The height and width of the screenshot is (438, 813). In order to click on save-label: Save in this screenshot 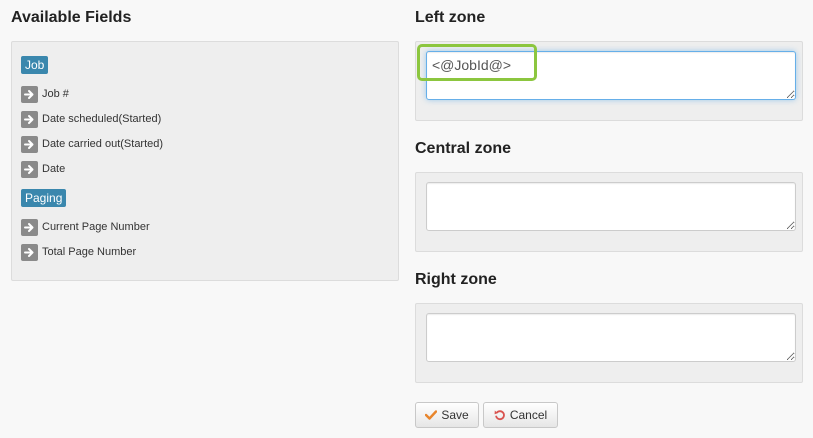, I will do `click(455, 415)`.